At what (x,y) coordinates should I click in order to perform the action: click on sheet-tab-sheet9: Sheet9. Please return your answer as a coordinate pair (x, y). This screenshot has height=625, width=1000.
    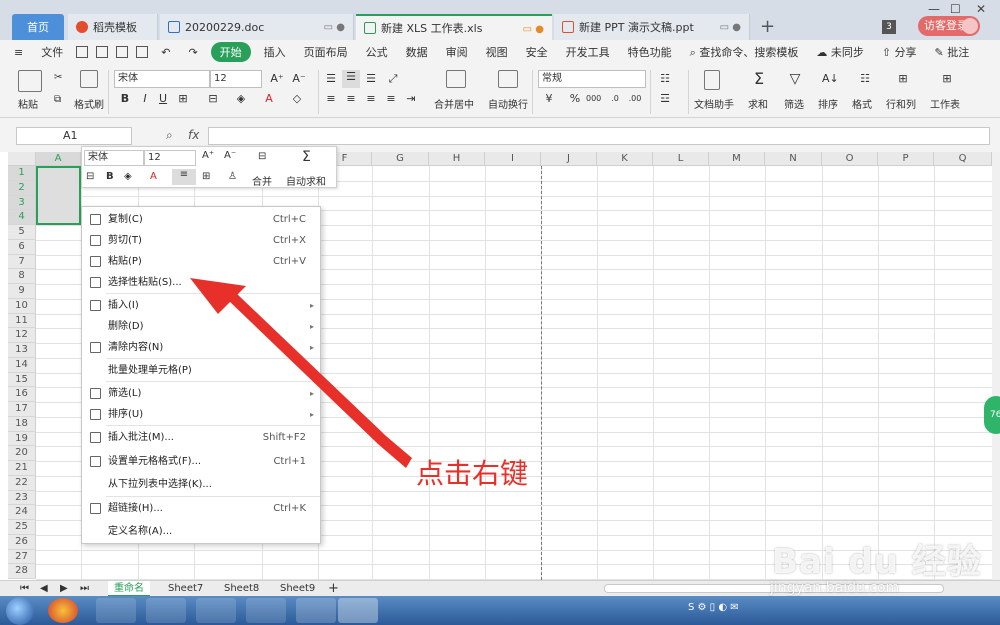
    Looking at the image, I should click on (297, 589).